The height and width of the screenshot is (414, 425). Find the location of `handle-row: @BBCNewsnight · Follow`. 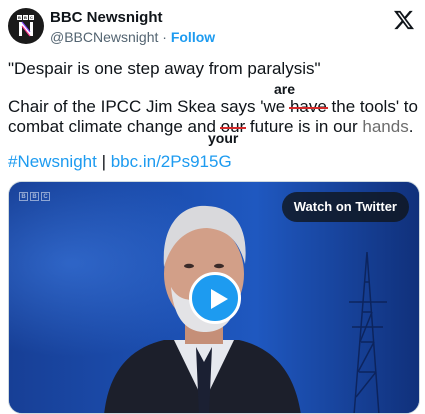

handle-row: @BBCNewsnight · Follow is located at coordinates (132, 37).